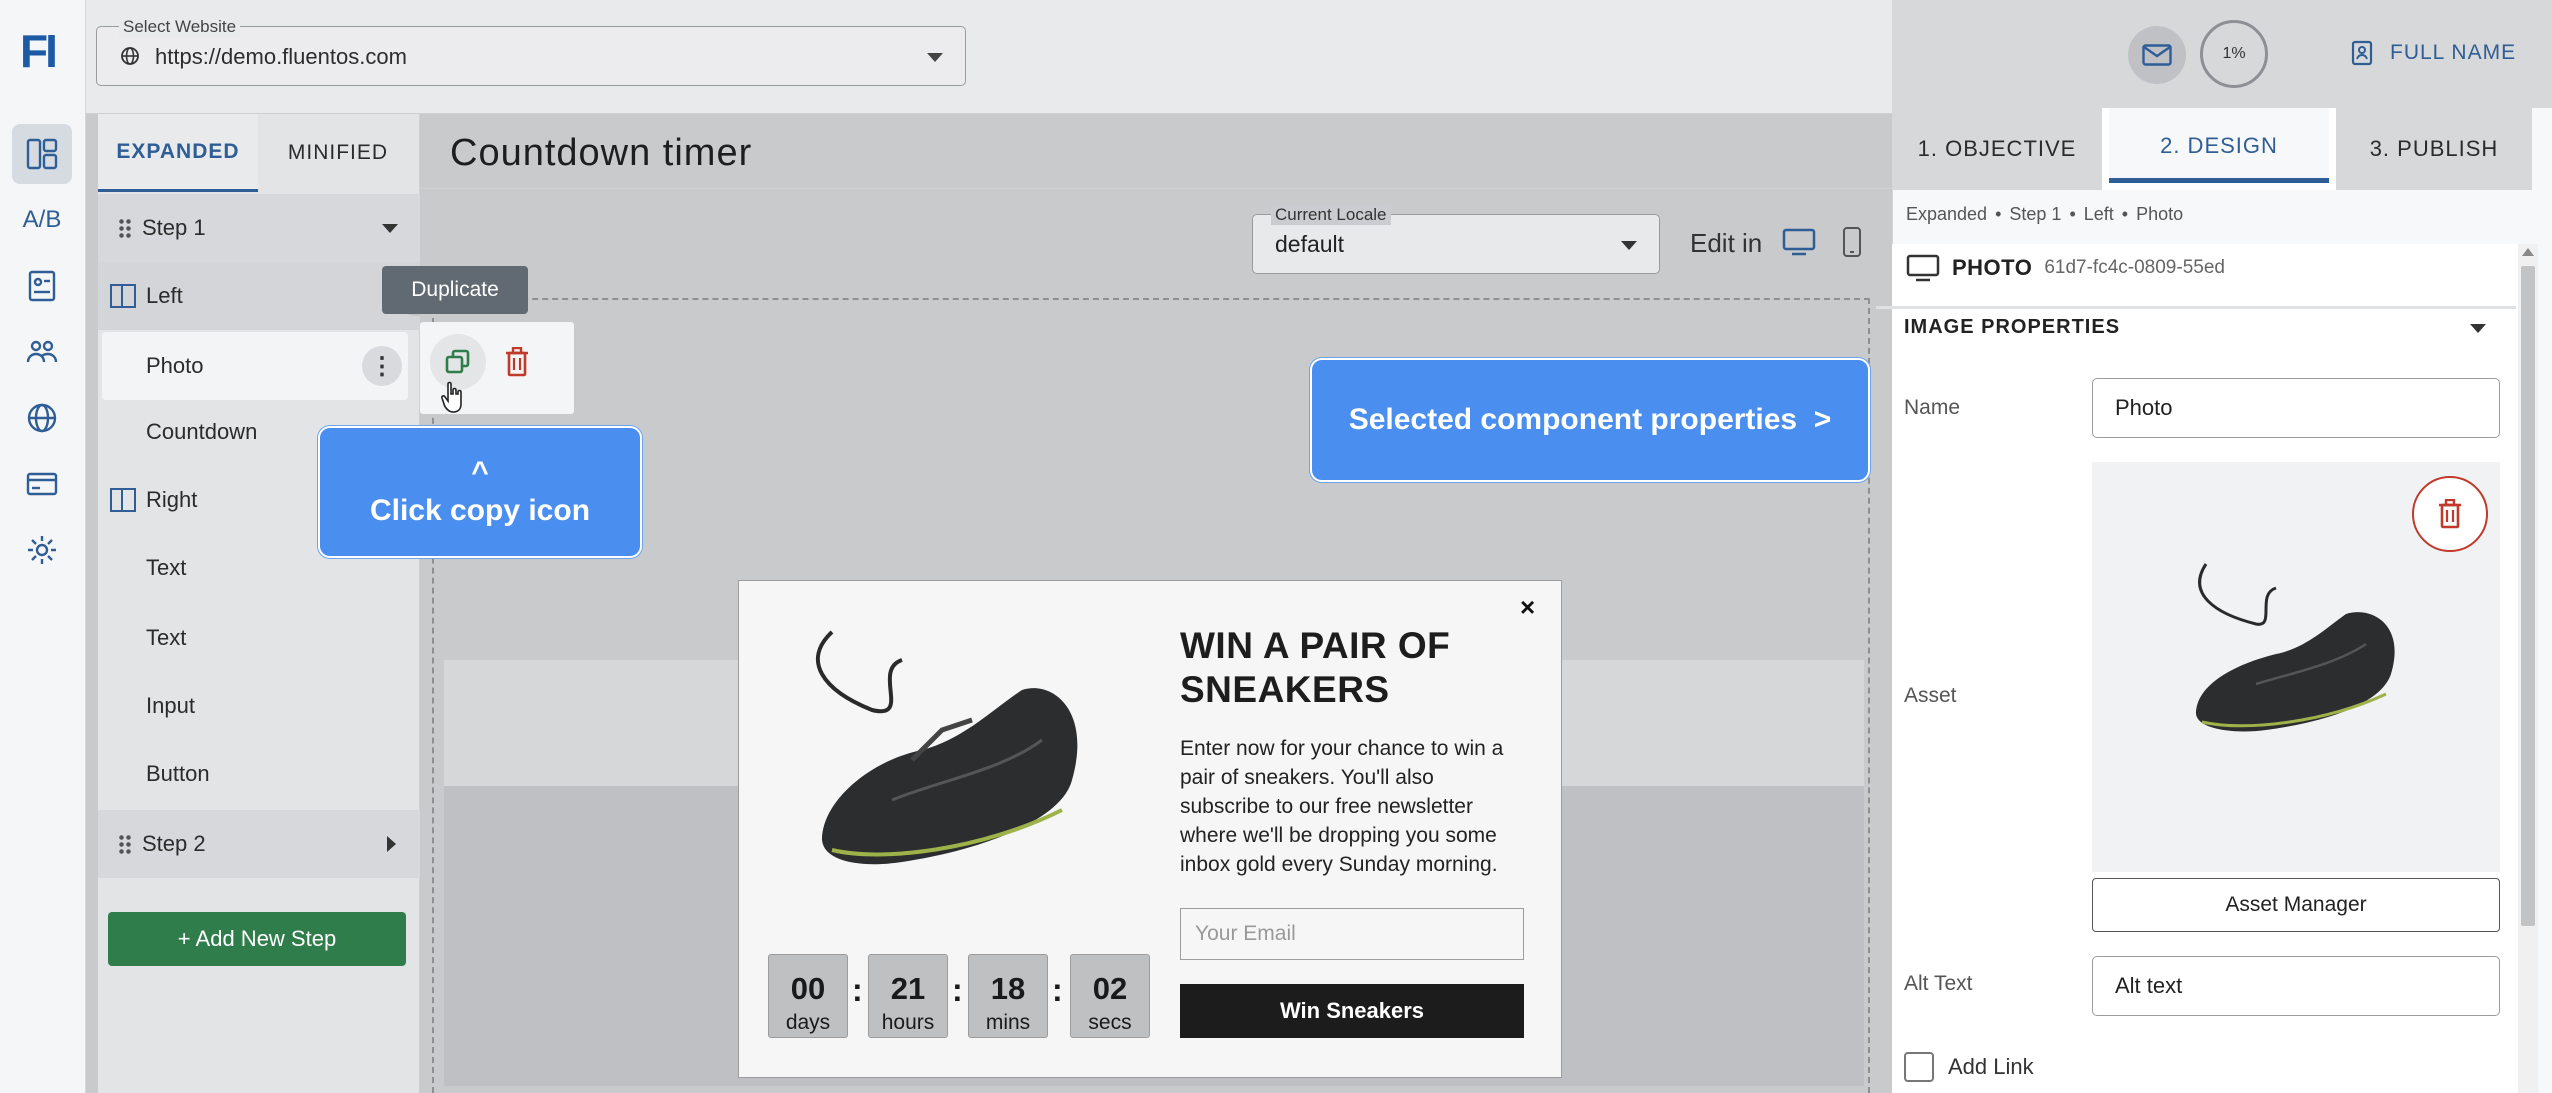  What do you see at coordinates (1932, 407) in the screenshot?
I see `name-label: Name` at bounding box center [1932, 407].